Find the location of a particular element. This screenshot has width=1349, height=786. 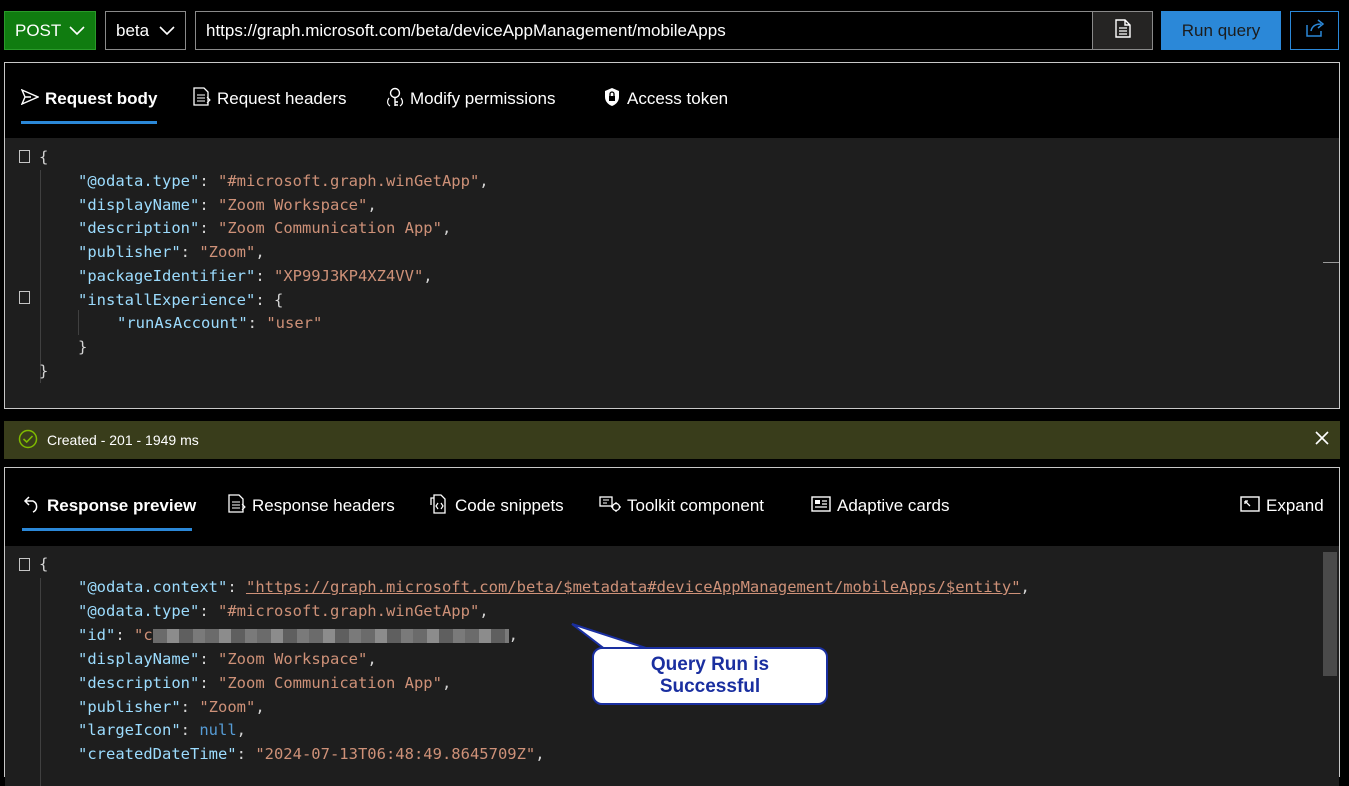

url-input is located at coordinates (643, 30).